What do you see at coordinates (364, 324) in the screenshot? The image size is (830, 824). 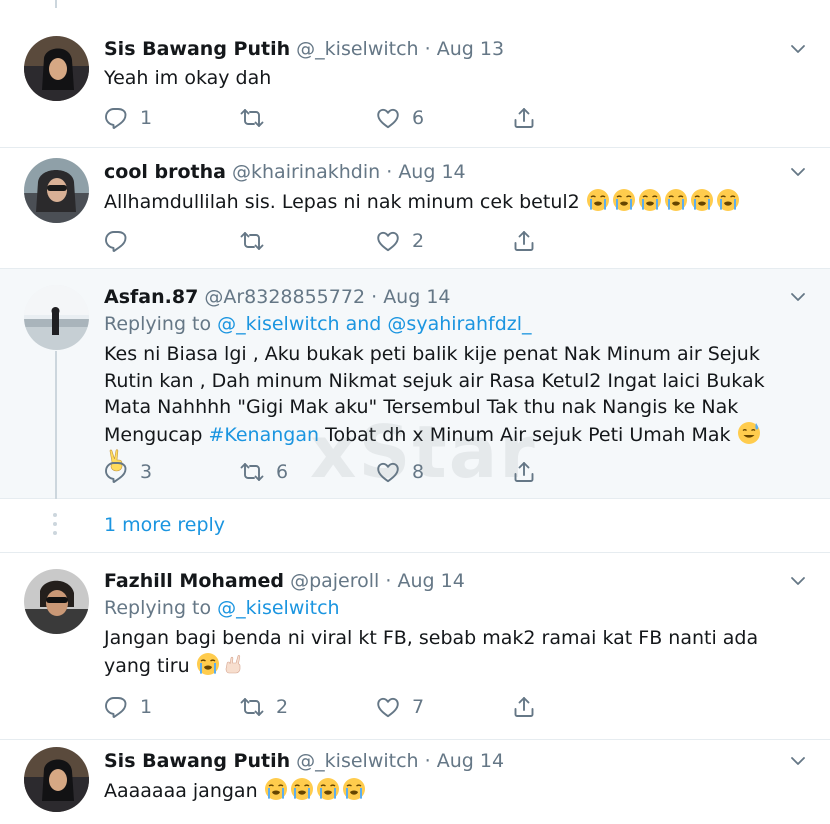 I see `mention-and: and` at bounding box center [364, 324].